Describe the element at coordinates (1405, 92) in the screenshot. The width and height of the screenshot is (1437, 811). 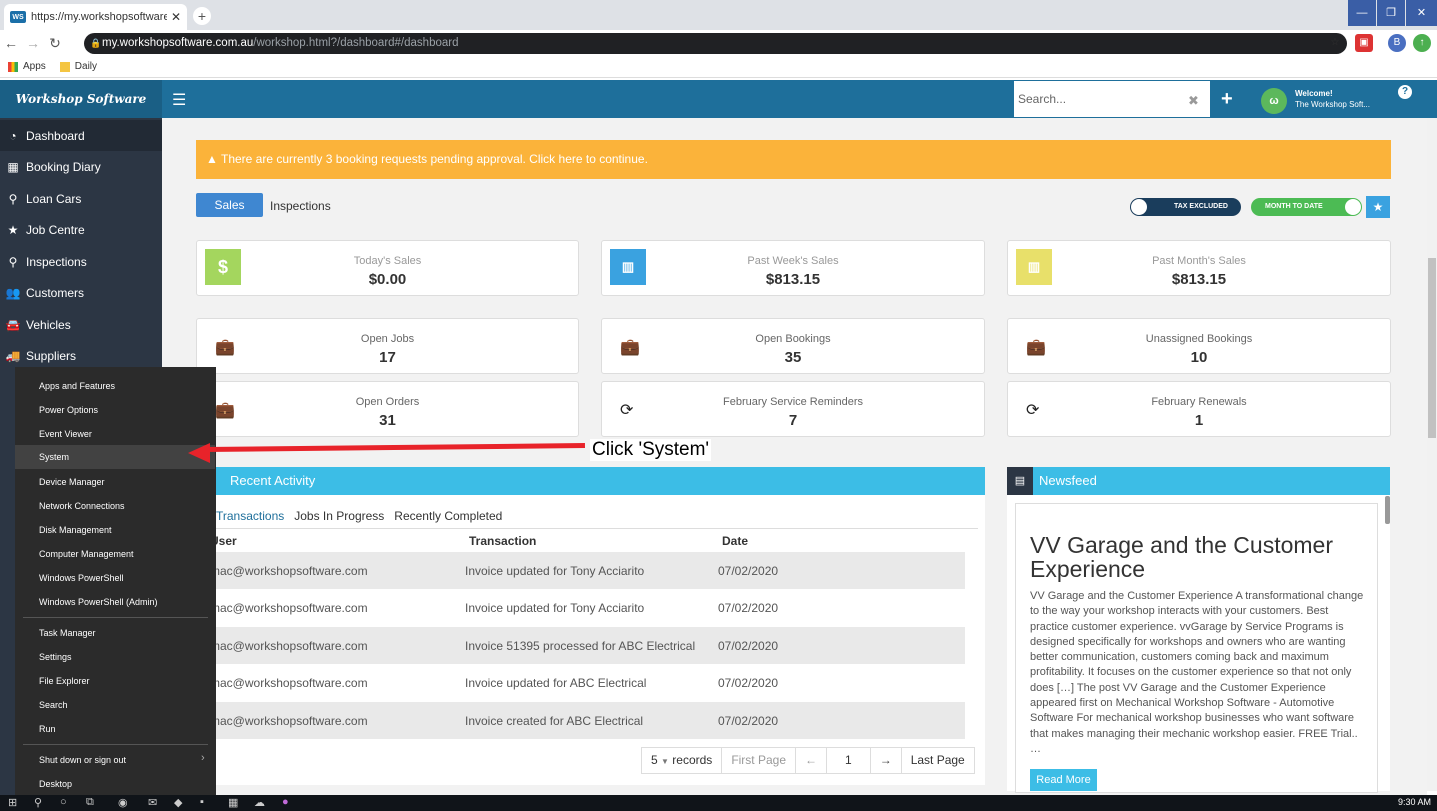
I see `help-icon: ?` at that location.